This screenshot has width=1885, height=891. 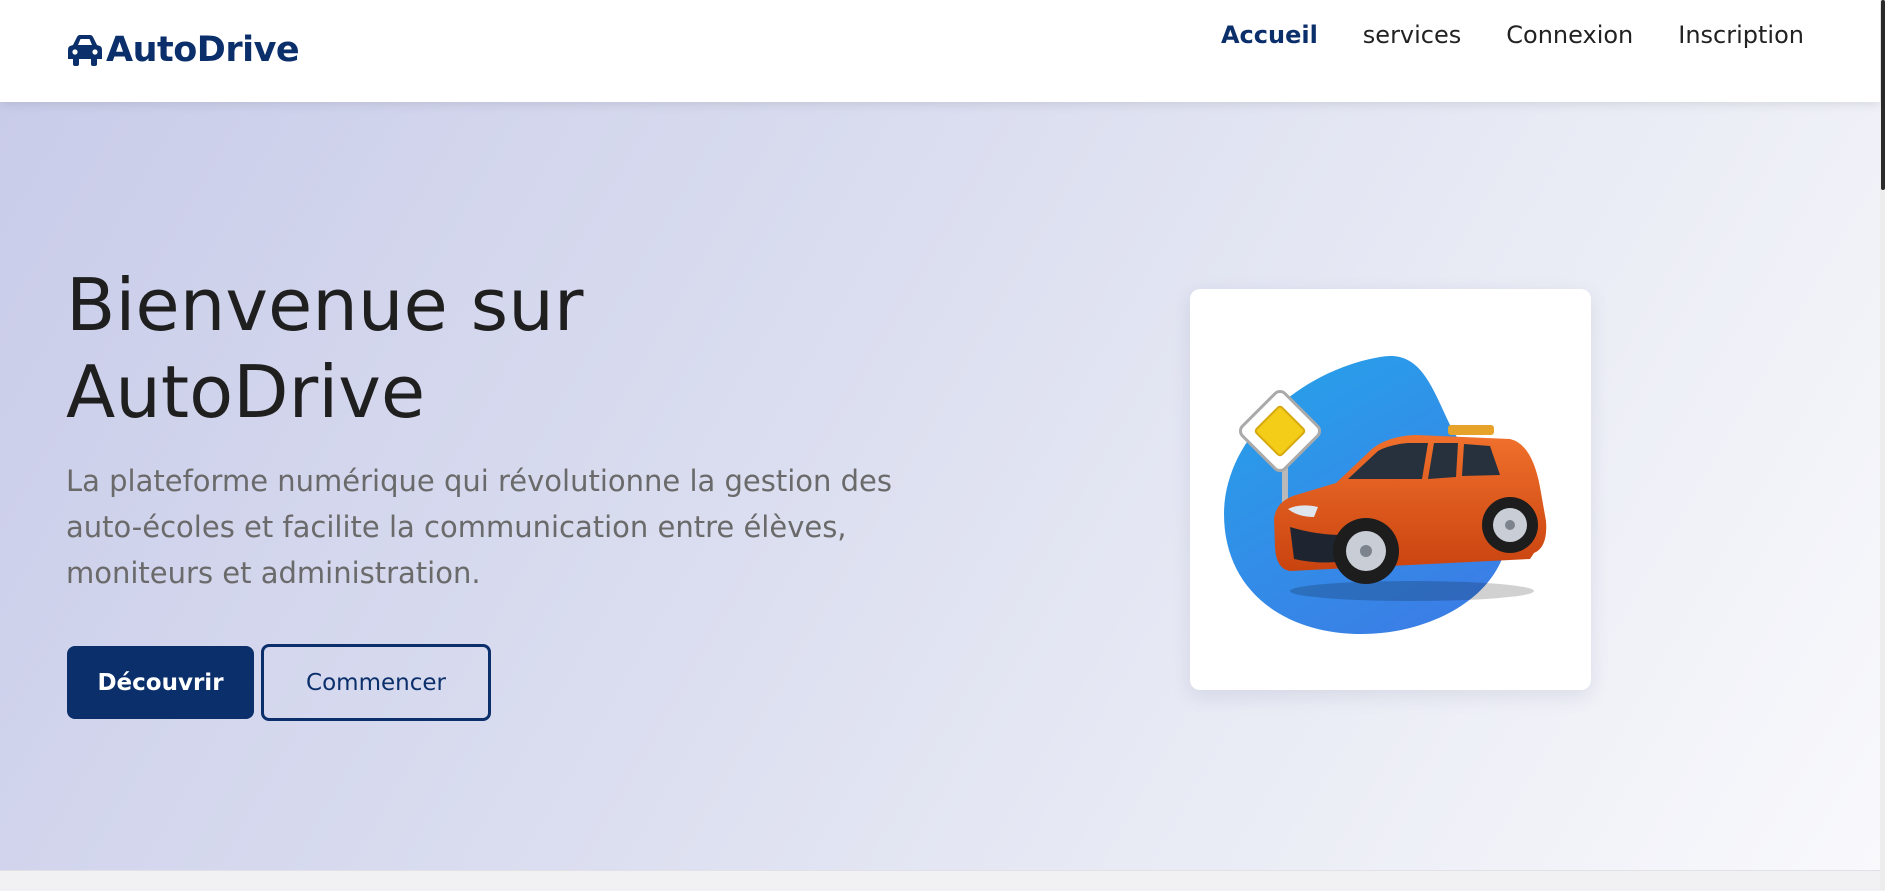 I want to click on driving-school-car-illustration, so click(x=1385, y=494).